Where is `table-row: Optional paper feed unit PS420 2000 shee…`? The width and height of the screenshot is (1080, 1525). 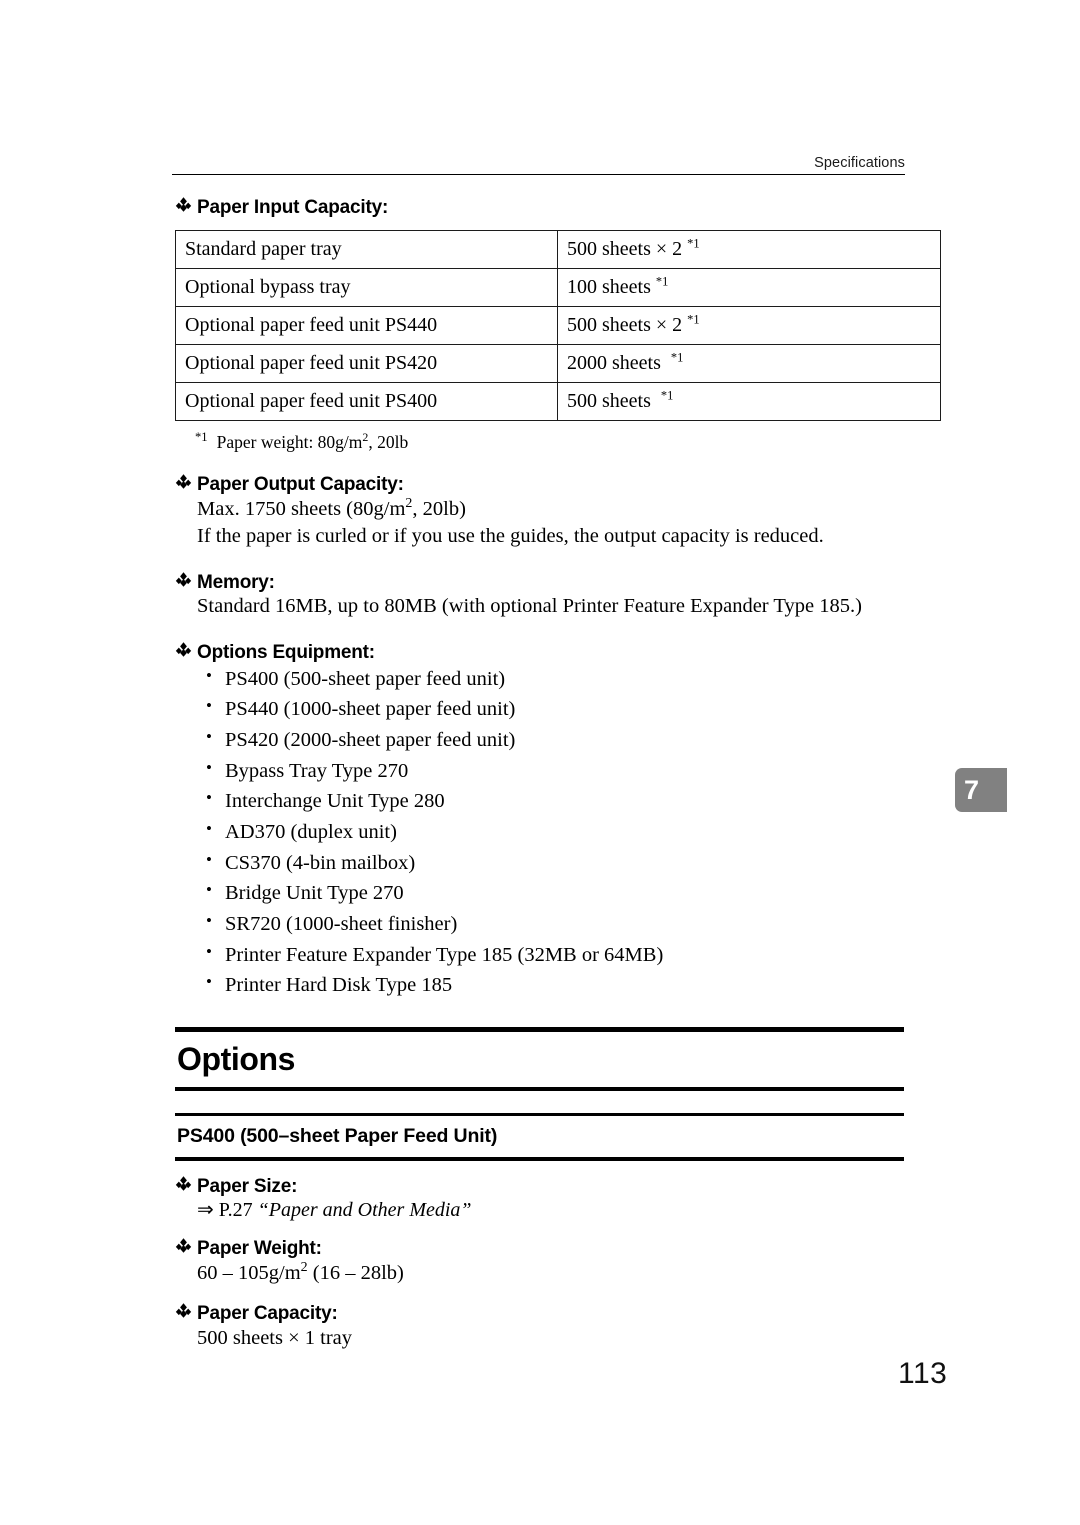
table-row: Optional paper feed unit PS420 2000 shee… is located at coordinates (558, 363).